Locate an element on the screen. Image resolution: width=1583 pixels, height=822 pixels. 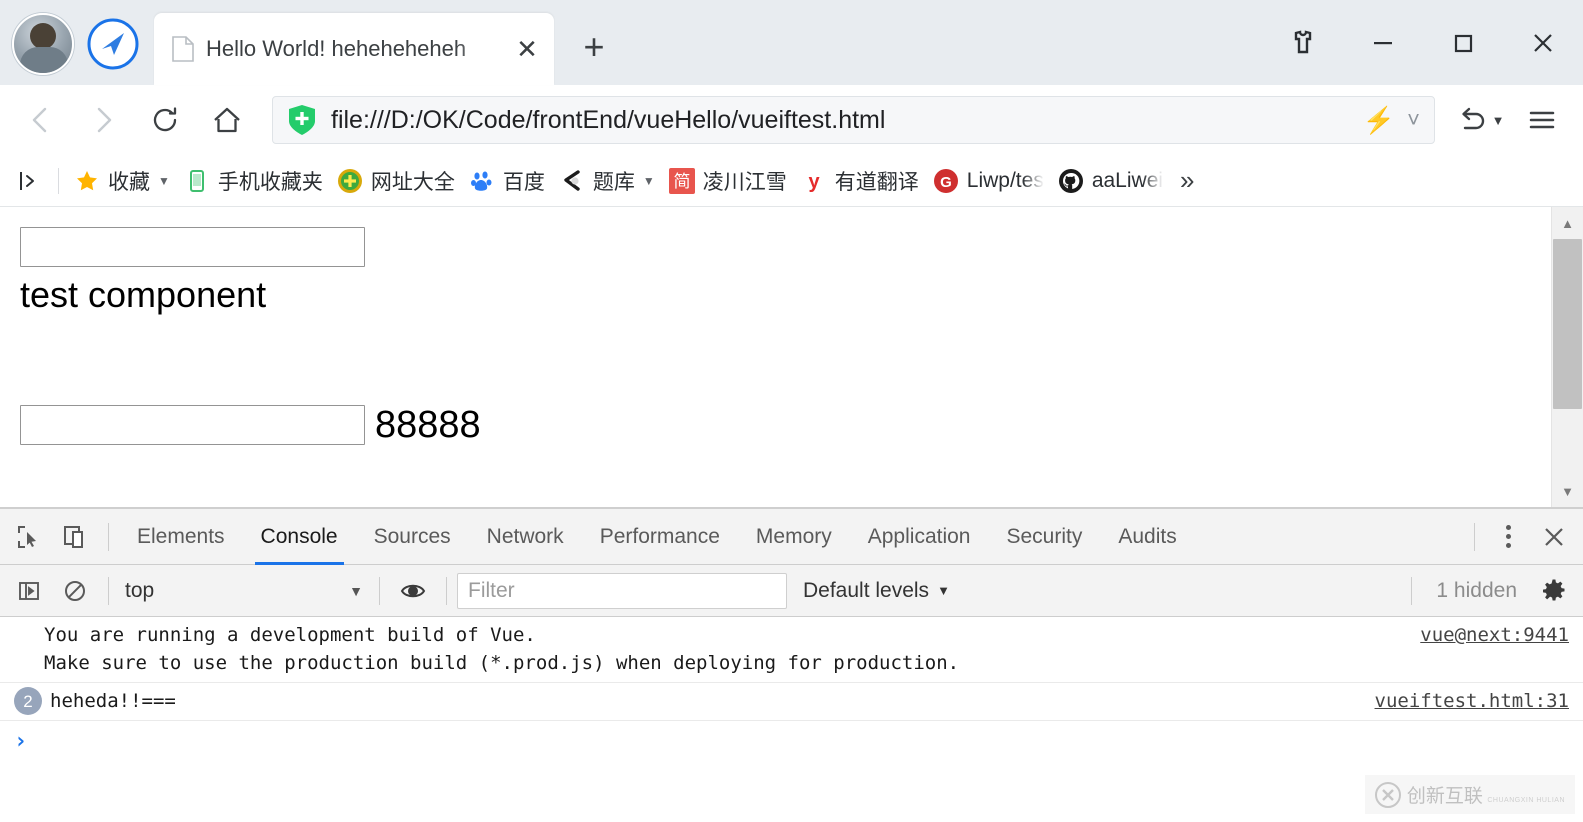
bookmark-item-tiku: 题库 ▼ is located at coordinates (607, 181).